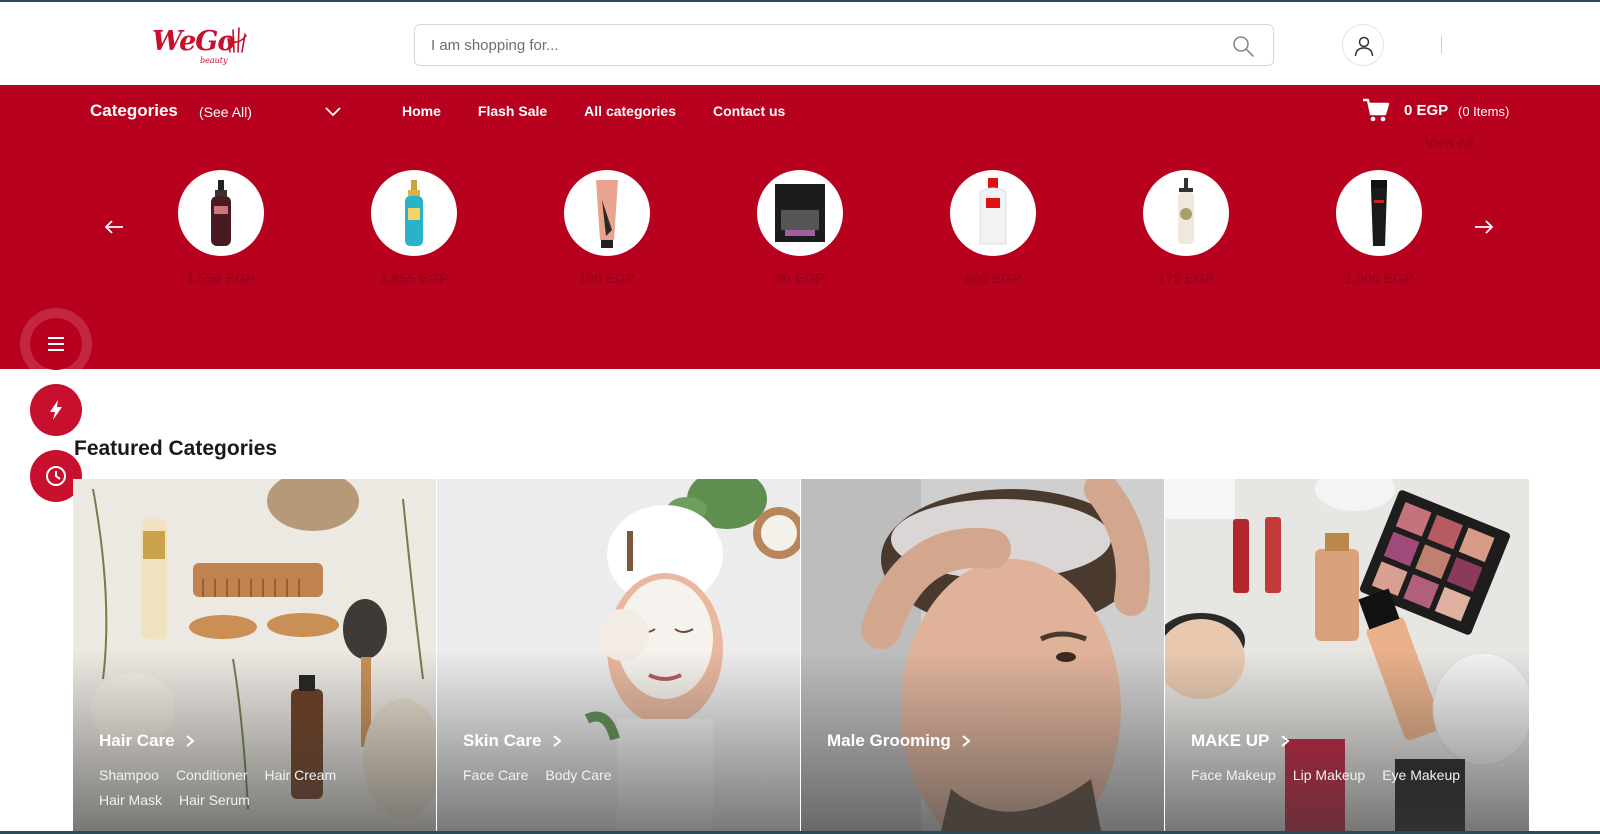 The image size is (1600, 834). Describe the element at coordinates (983, 655) in the screenshot. I see `category-card-male-grooming: Male Grooming` at that location.